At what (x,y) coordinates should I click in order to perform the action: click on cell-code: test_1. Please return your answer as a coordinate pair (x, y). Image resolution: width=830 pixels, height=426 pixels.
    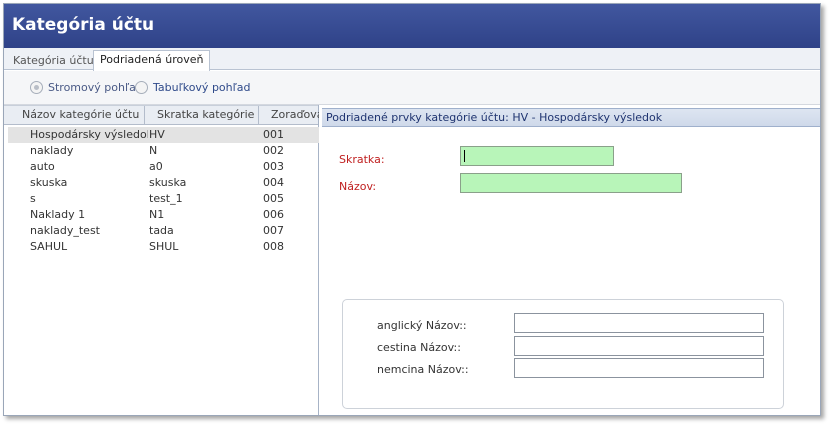
    Looking at the image, I should click on (166, 198).